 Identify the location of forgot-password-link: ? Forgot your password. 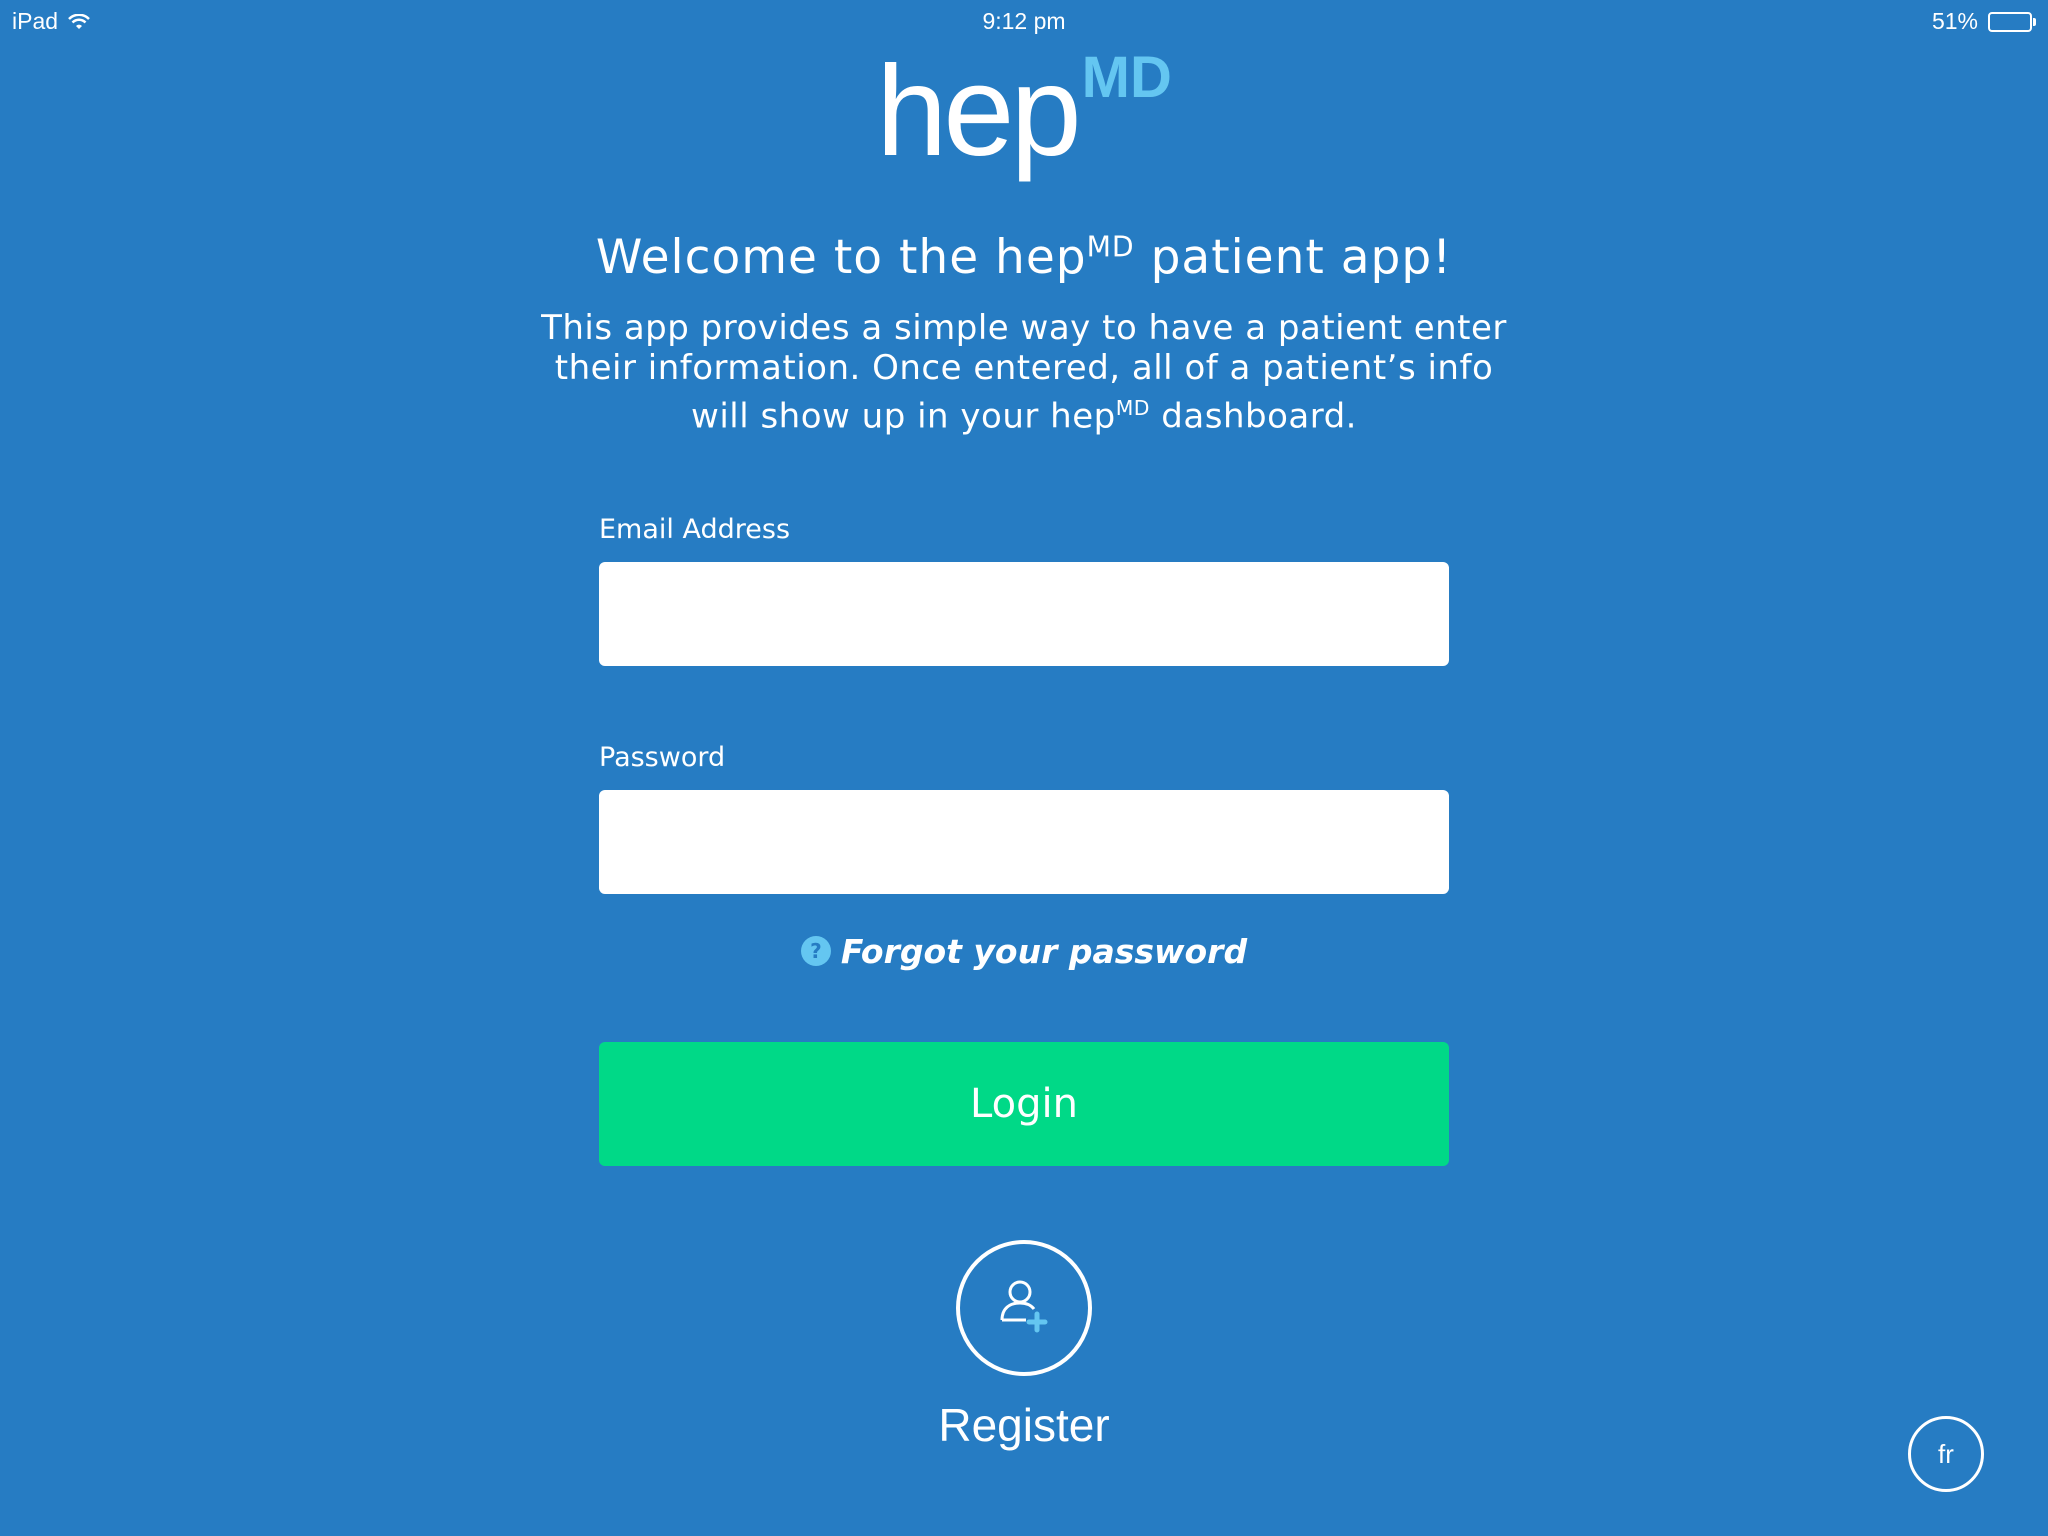
(1024, 951).